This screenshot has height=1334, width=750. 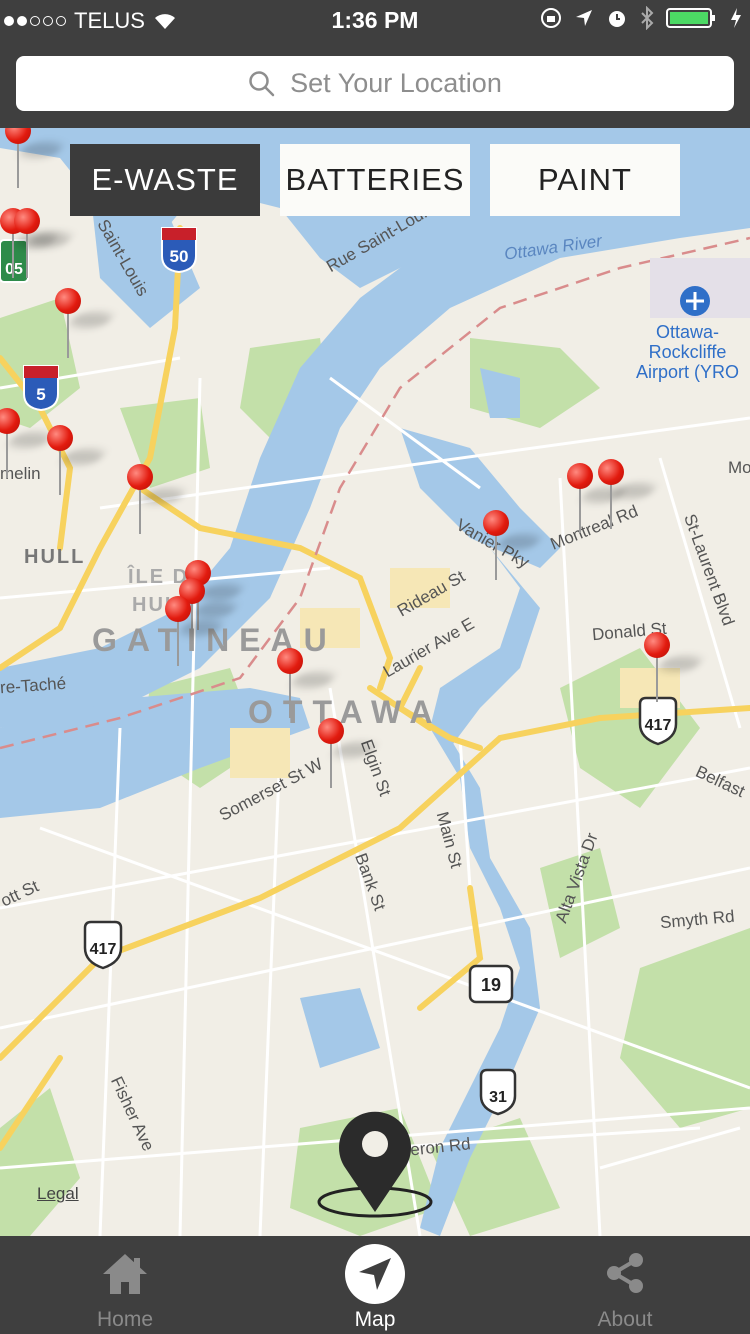 What do you see at coordinates (125, 1274) in the screenshot?
I see `home-icon` at bounding box center [125, 1274].